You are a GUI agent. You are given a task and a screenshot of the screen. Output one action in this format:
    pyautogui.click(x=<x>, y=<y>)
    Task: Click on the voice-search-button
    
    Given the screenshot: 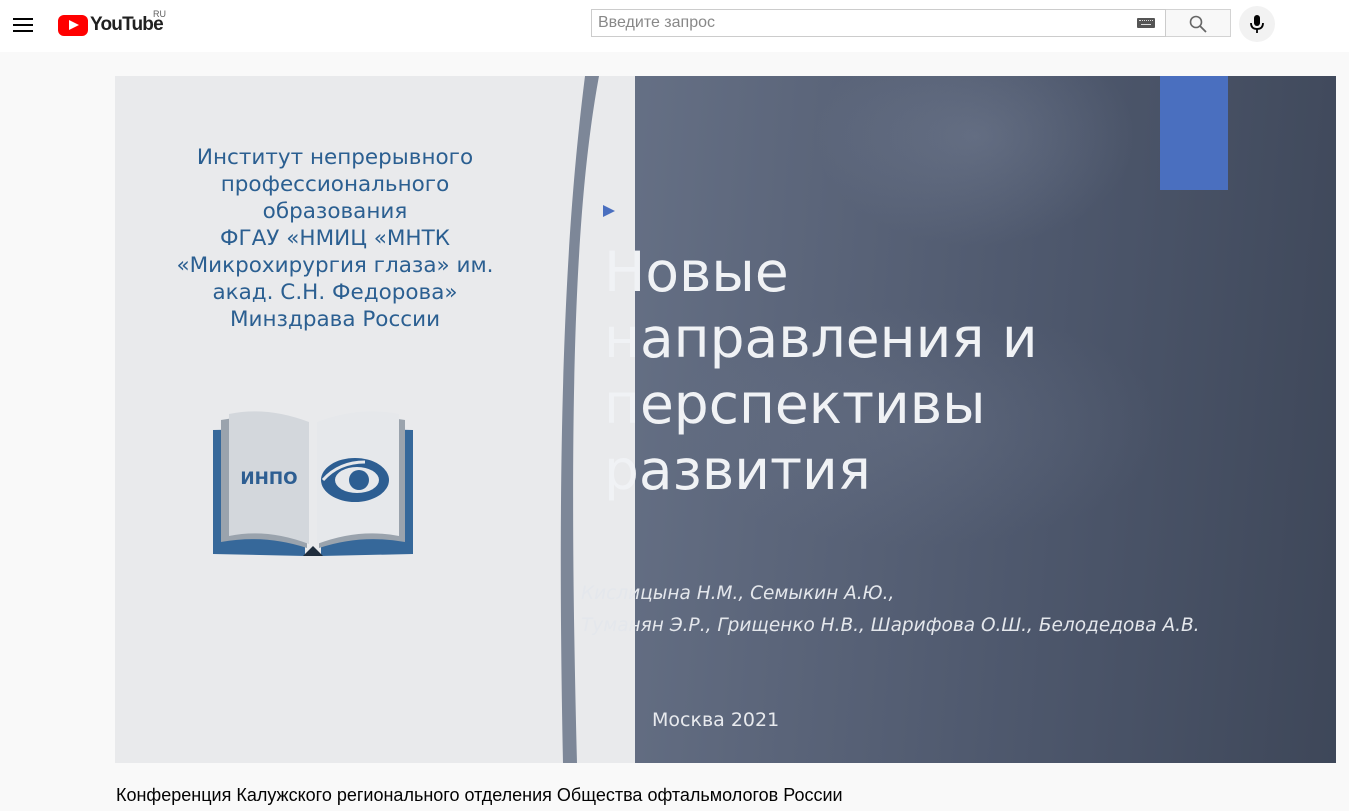 What is the action you would take?
    pyautogui.click(x=1257, y=24)
    